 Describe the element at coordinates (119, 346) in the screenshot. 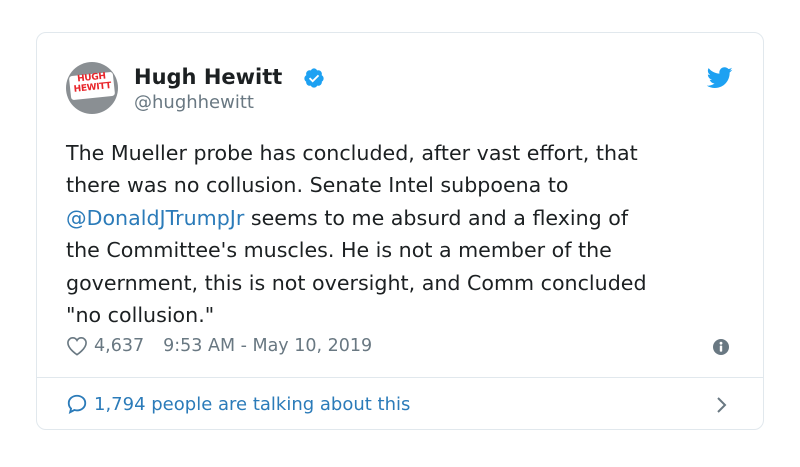

I see `like-count: 4,637` at that location.